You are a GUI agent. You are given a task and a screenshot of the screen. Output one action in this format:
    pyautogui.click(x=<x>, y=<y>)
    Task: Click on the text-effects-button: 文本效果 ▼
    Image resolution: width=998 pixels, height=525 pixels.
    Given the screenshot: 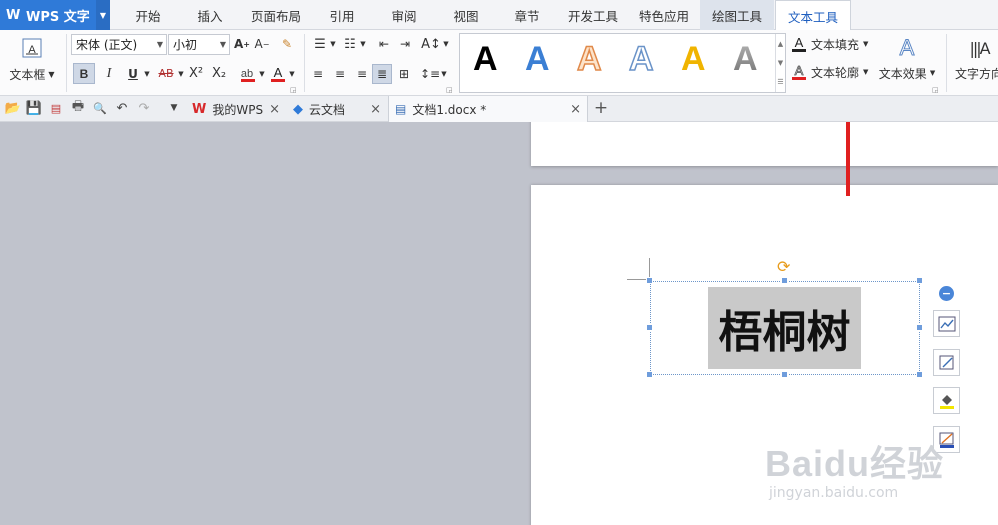 What is the action you would take?
    pyautogui.click(x=907, y=73)
    